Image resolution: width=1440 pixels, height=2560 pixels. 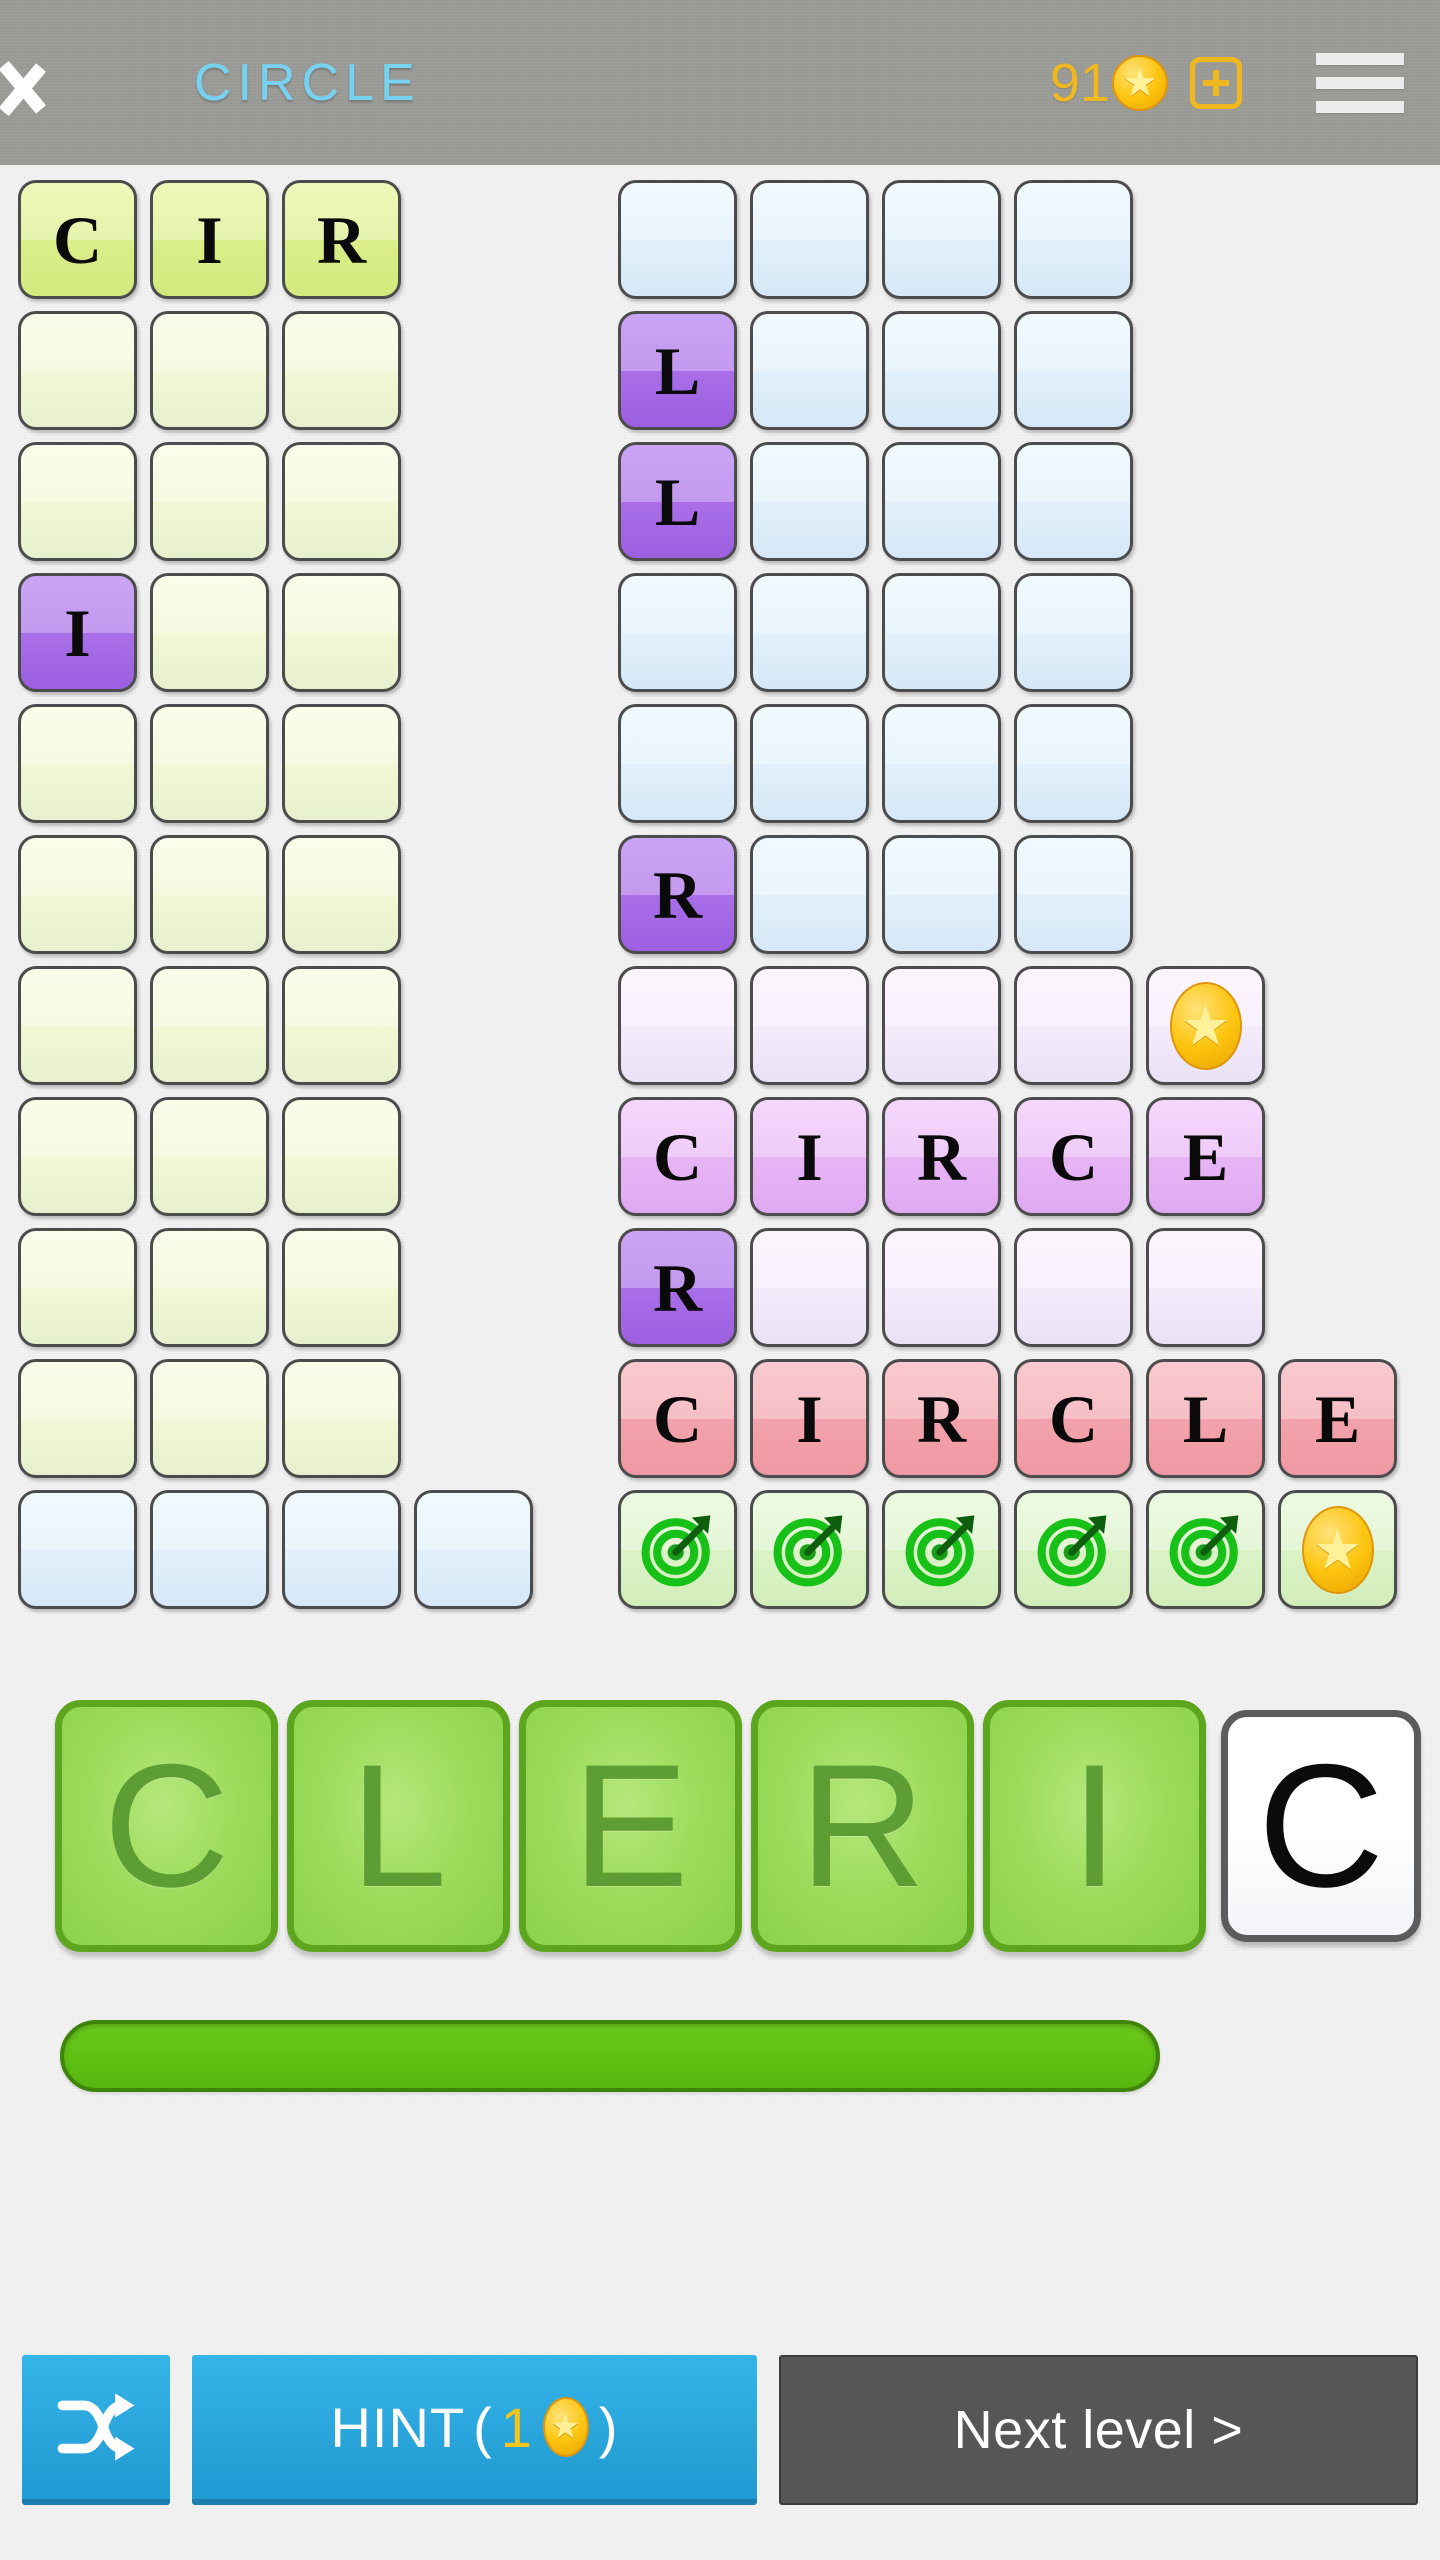 What do you see at coordinates (1321, 1826) in the screenshot?
I see `answer-tile-available: C` at bounding box center [1321, 1826].